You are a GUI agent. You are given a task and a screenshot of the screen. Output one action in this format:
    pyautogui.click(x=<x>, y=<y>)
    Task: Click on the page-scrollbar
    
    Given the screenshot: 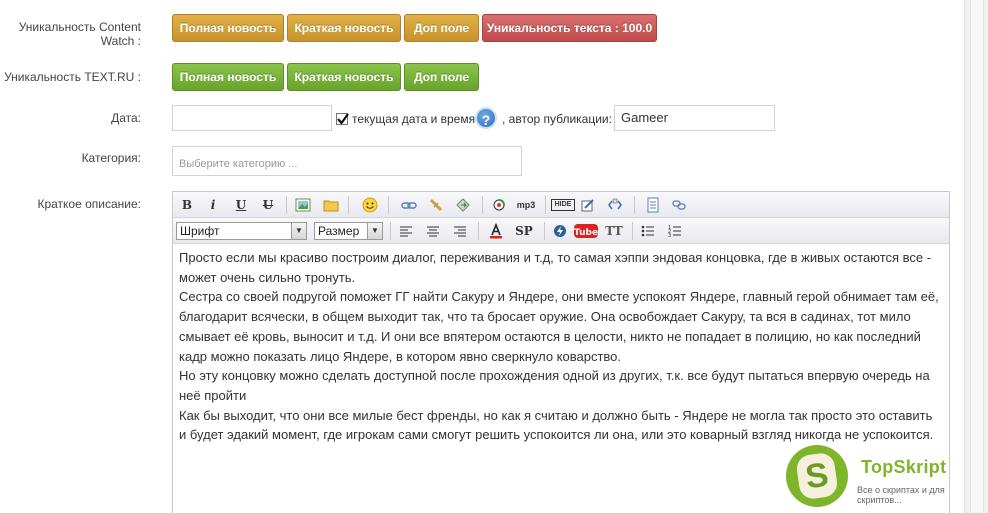 What is the action you would take?
    pyautogui.click(x=976, y=256)
    